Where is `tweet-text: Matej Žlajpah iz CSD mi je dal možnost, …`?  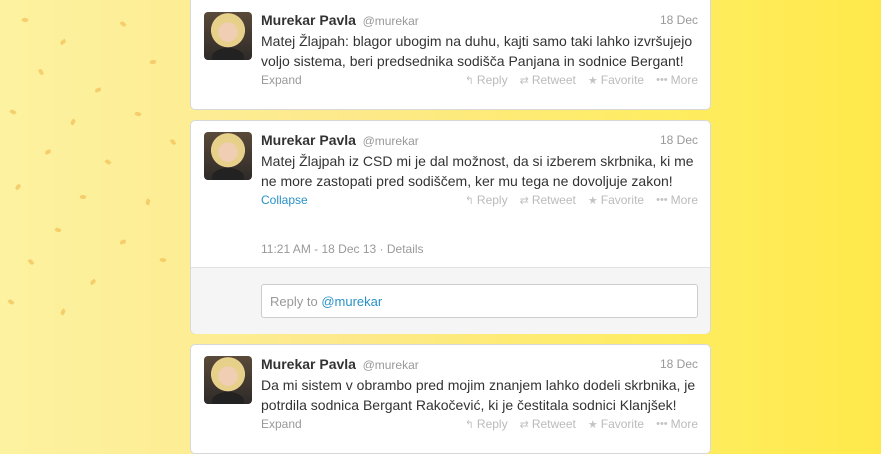
tweet-text: Matej Žlajpah iz CSD mi je dal možnost, … is located at coordinates (477, 171).